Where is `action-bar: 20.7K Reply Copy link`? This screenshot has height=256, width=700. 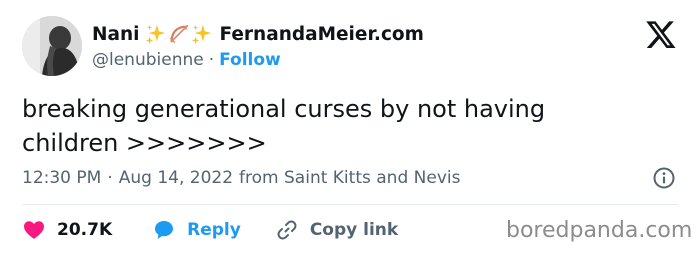 action-bar: 20.7K Reply Copy link is located at coordinates (210, 230).